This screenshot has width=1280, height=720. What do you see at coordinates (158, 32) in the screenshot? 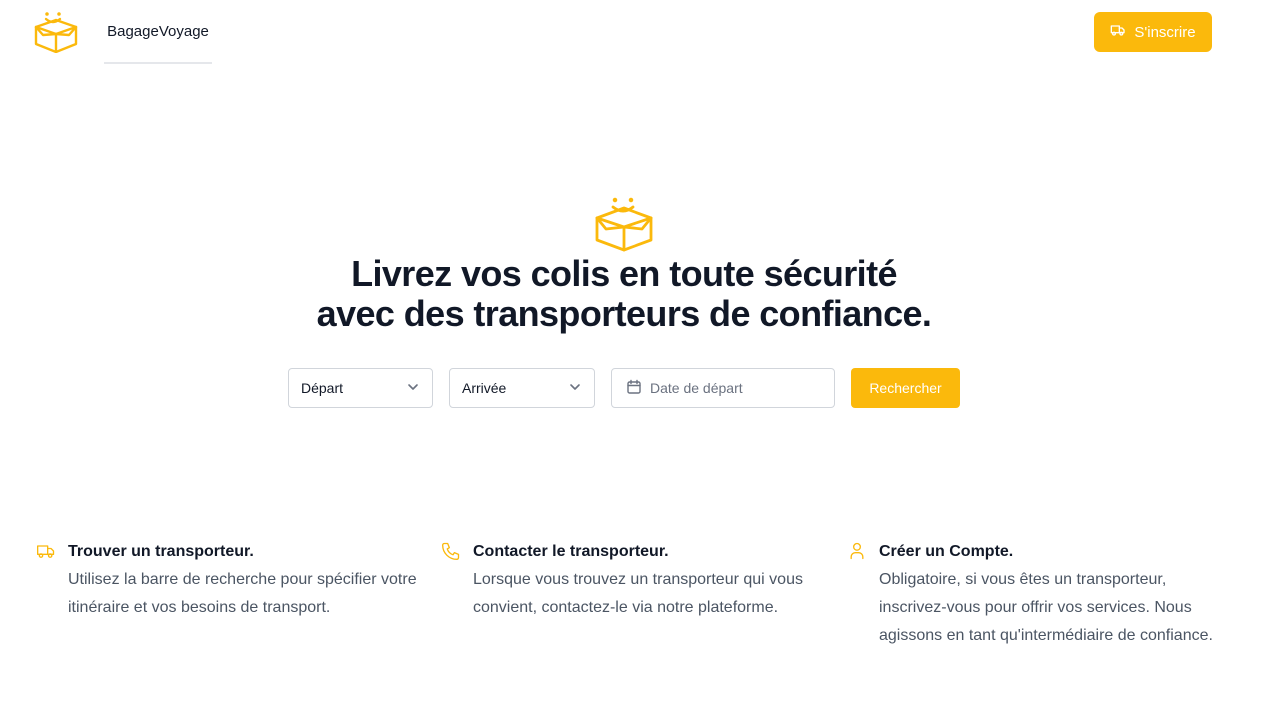
I see `brand-tab: BagageVoyage` at bounding box center [158, 32].